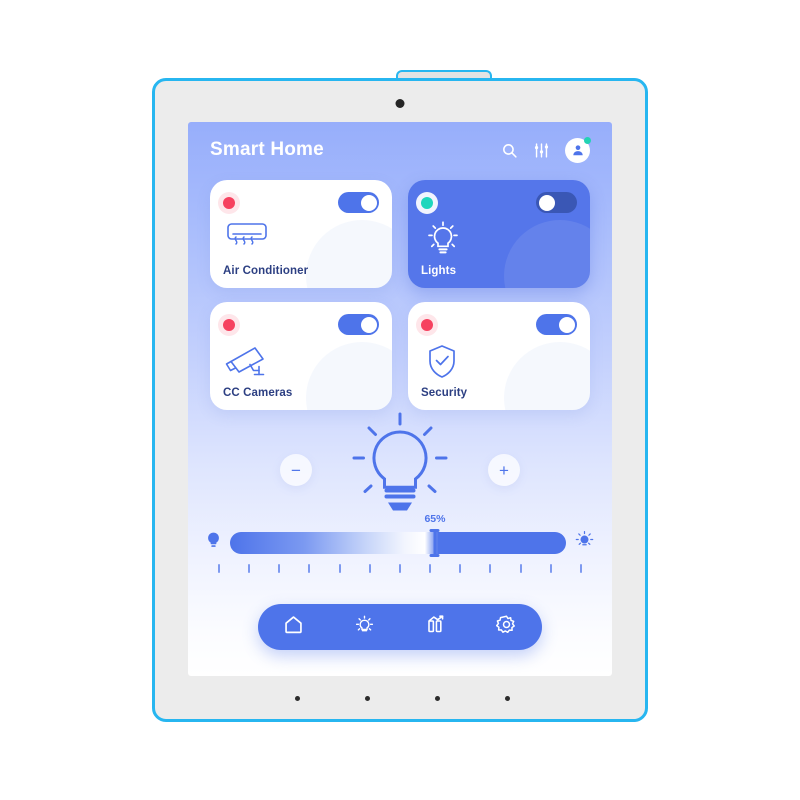 This screenshot has width=800, height=800. Describe the element at coordinates (499, 362) in the screenshot. I see `shield-check-icon` at that location.